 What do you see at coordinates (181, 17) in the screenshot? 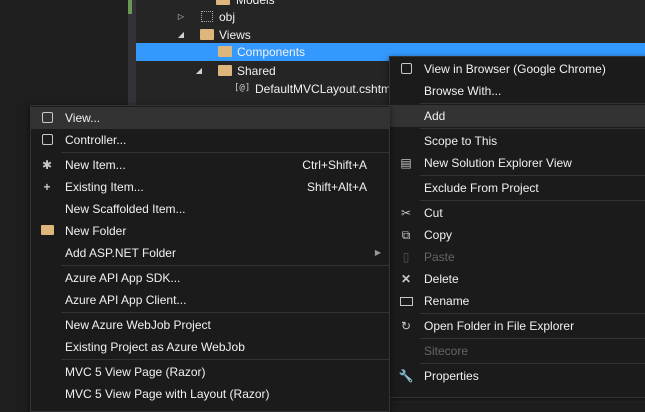
I see `expand-arrow-icon: ▷` at bounding box center [181, 17].